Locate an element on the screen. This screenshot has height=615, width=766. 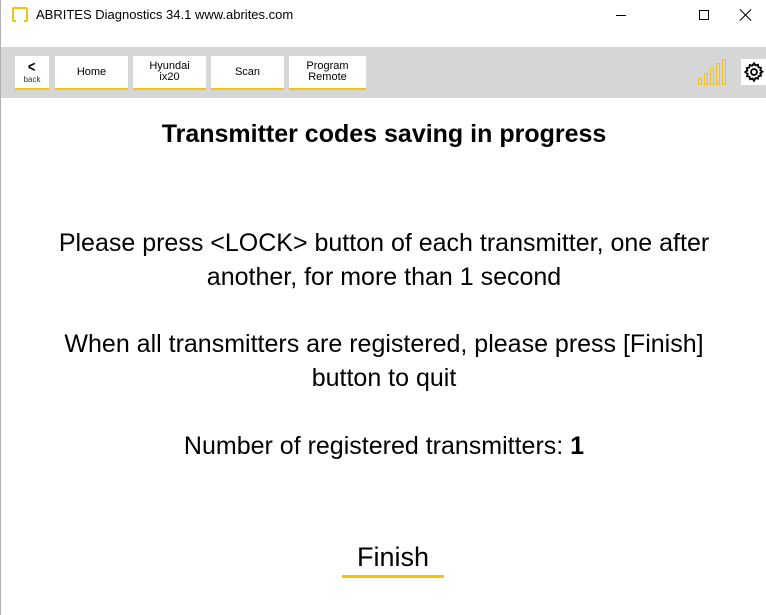
gear-icon is located at coordinates (754, 72).